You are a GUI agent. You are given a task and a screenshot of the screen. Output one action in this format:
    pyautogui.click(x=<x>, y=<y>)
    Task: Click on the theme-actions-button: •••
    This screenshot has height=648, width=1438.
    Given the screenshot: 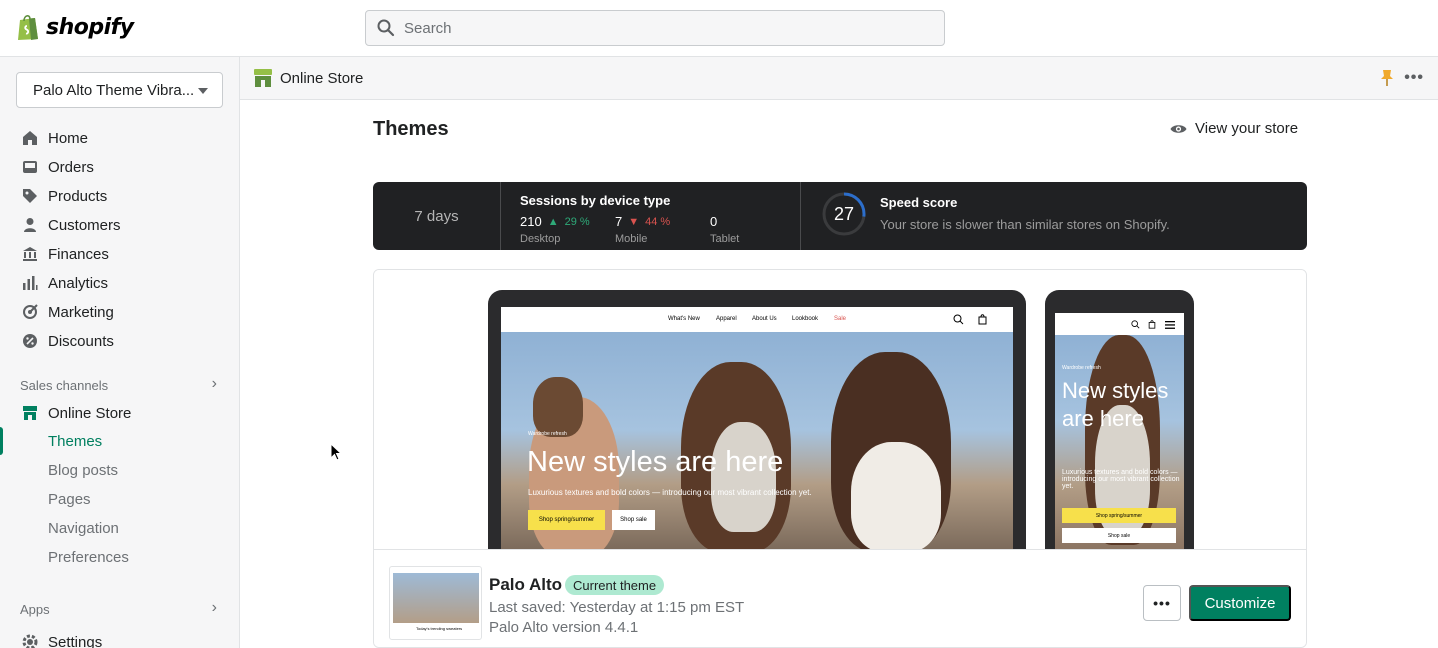 What is the action you would take?
    pyautogui.click(x=1162, y=603)
    